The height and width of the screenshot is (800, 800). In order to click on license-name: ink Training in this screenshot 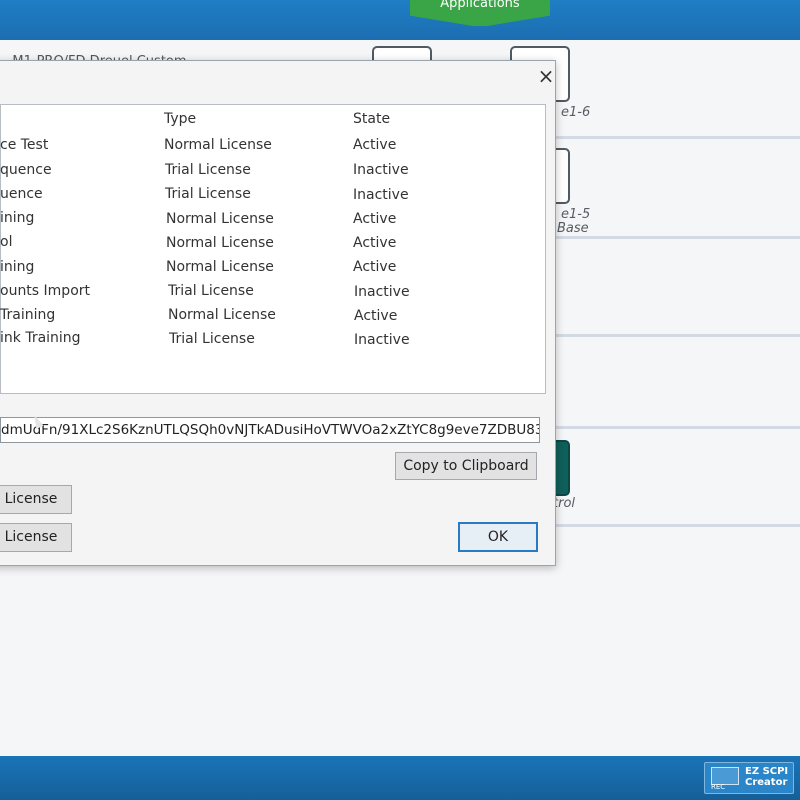, I will do `click(40, 338)`.